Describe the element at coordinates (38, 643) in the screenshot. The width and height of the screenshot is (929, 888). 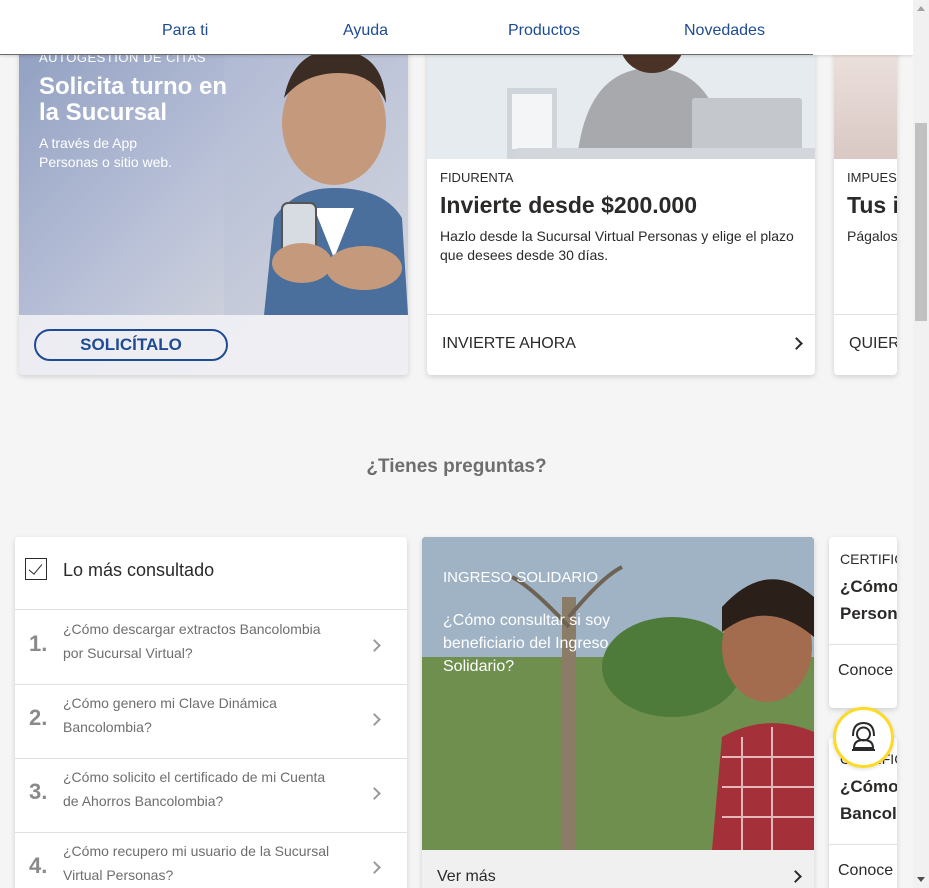
I see `faq-item-number: 1.` at that location.